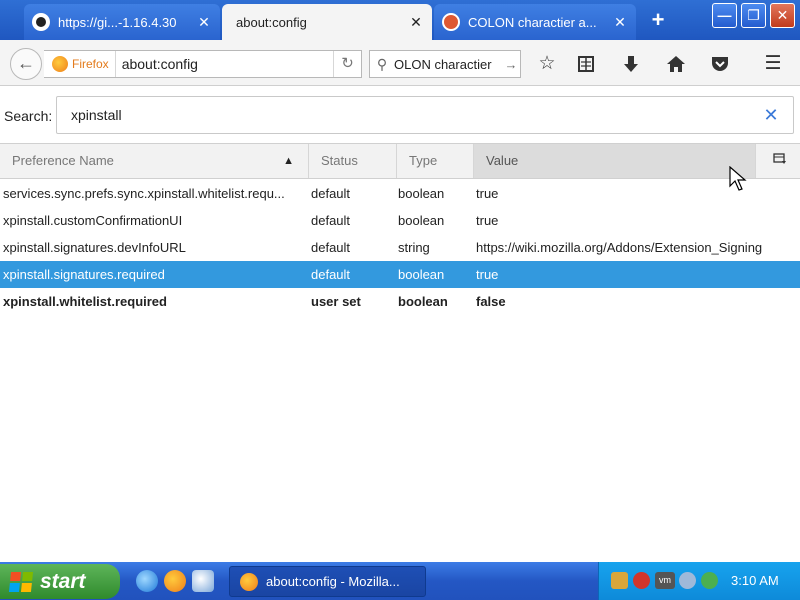 The image size is (800, 600). Describe the element at coordinates (491, 301) in the screenshot. I see `pref-value: false` at that location.